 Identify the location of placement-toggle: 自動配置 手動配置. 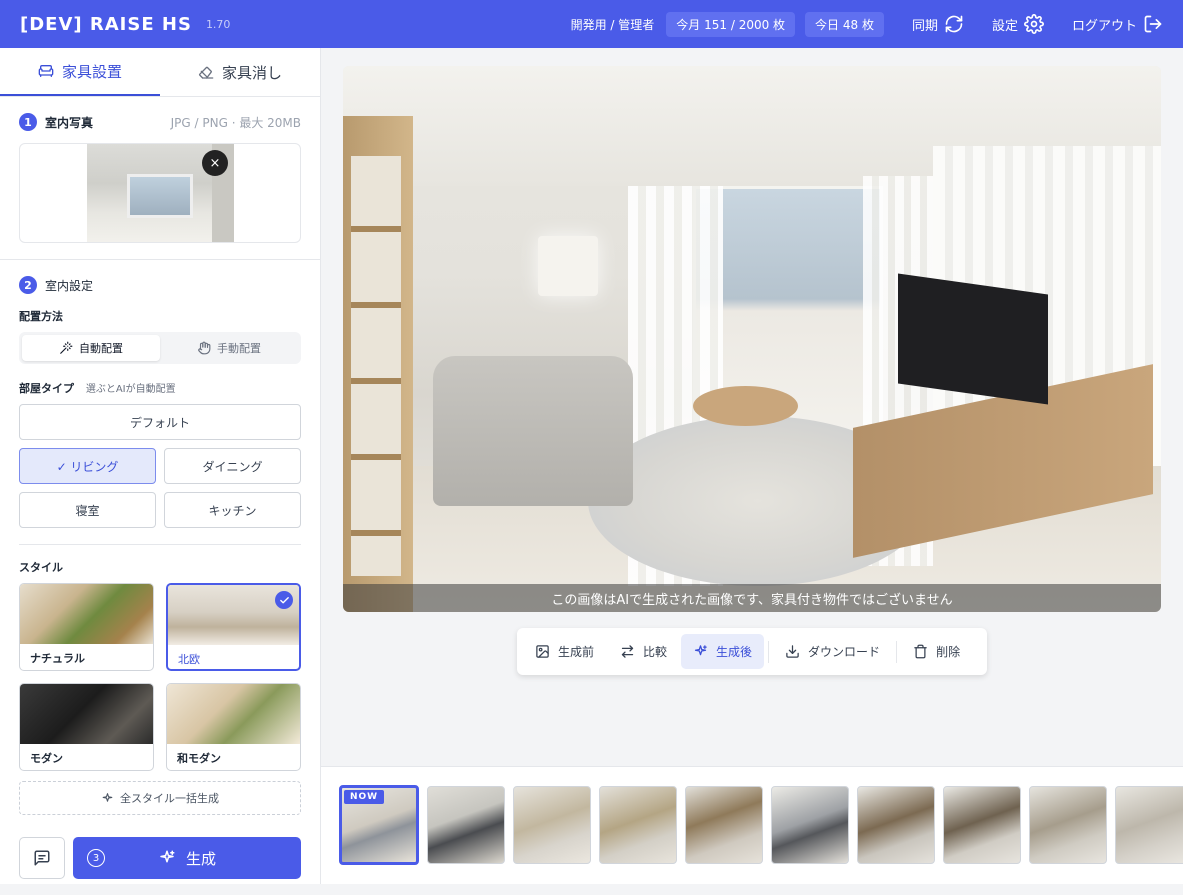
(160, 348).